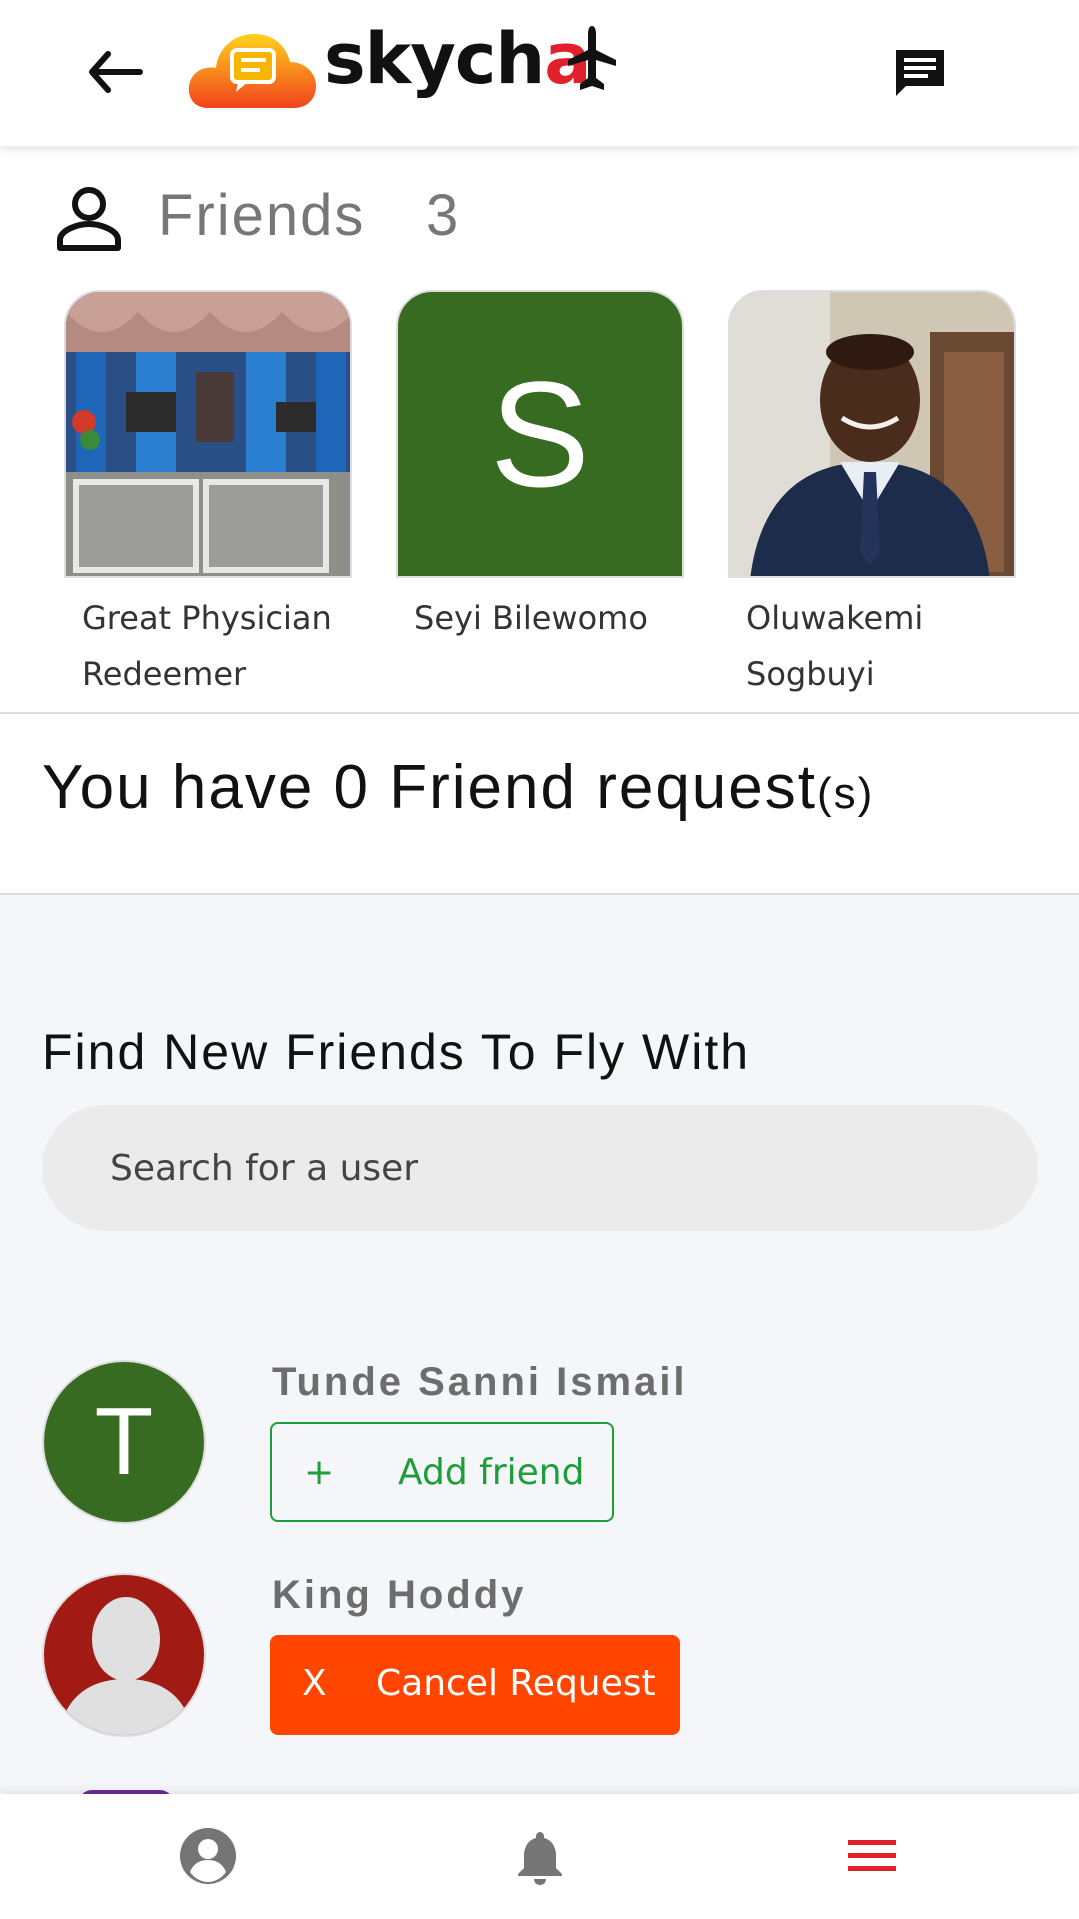 The image size is (1079, 1919). What do you see at coordinates (592, 58) in the screenshot?
I see `airplane-icon` at bounding box center [592, 58].